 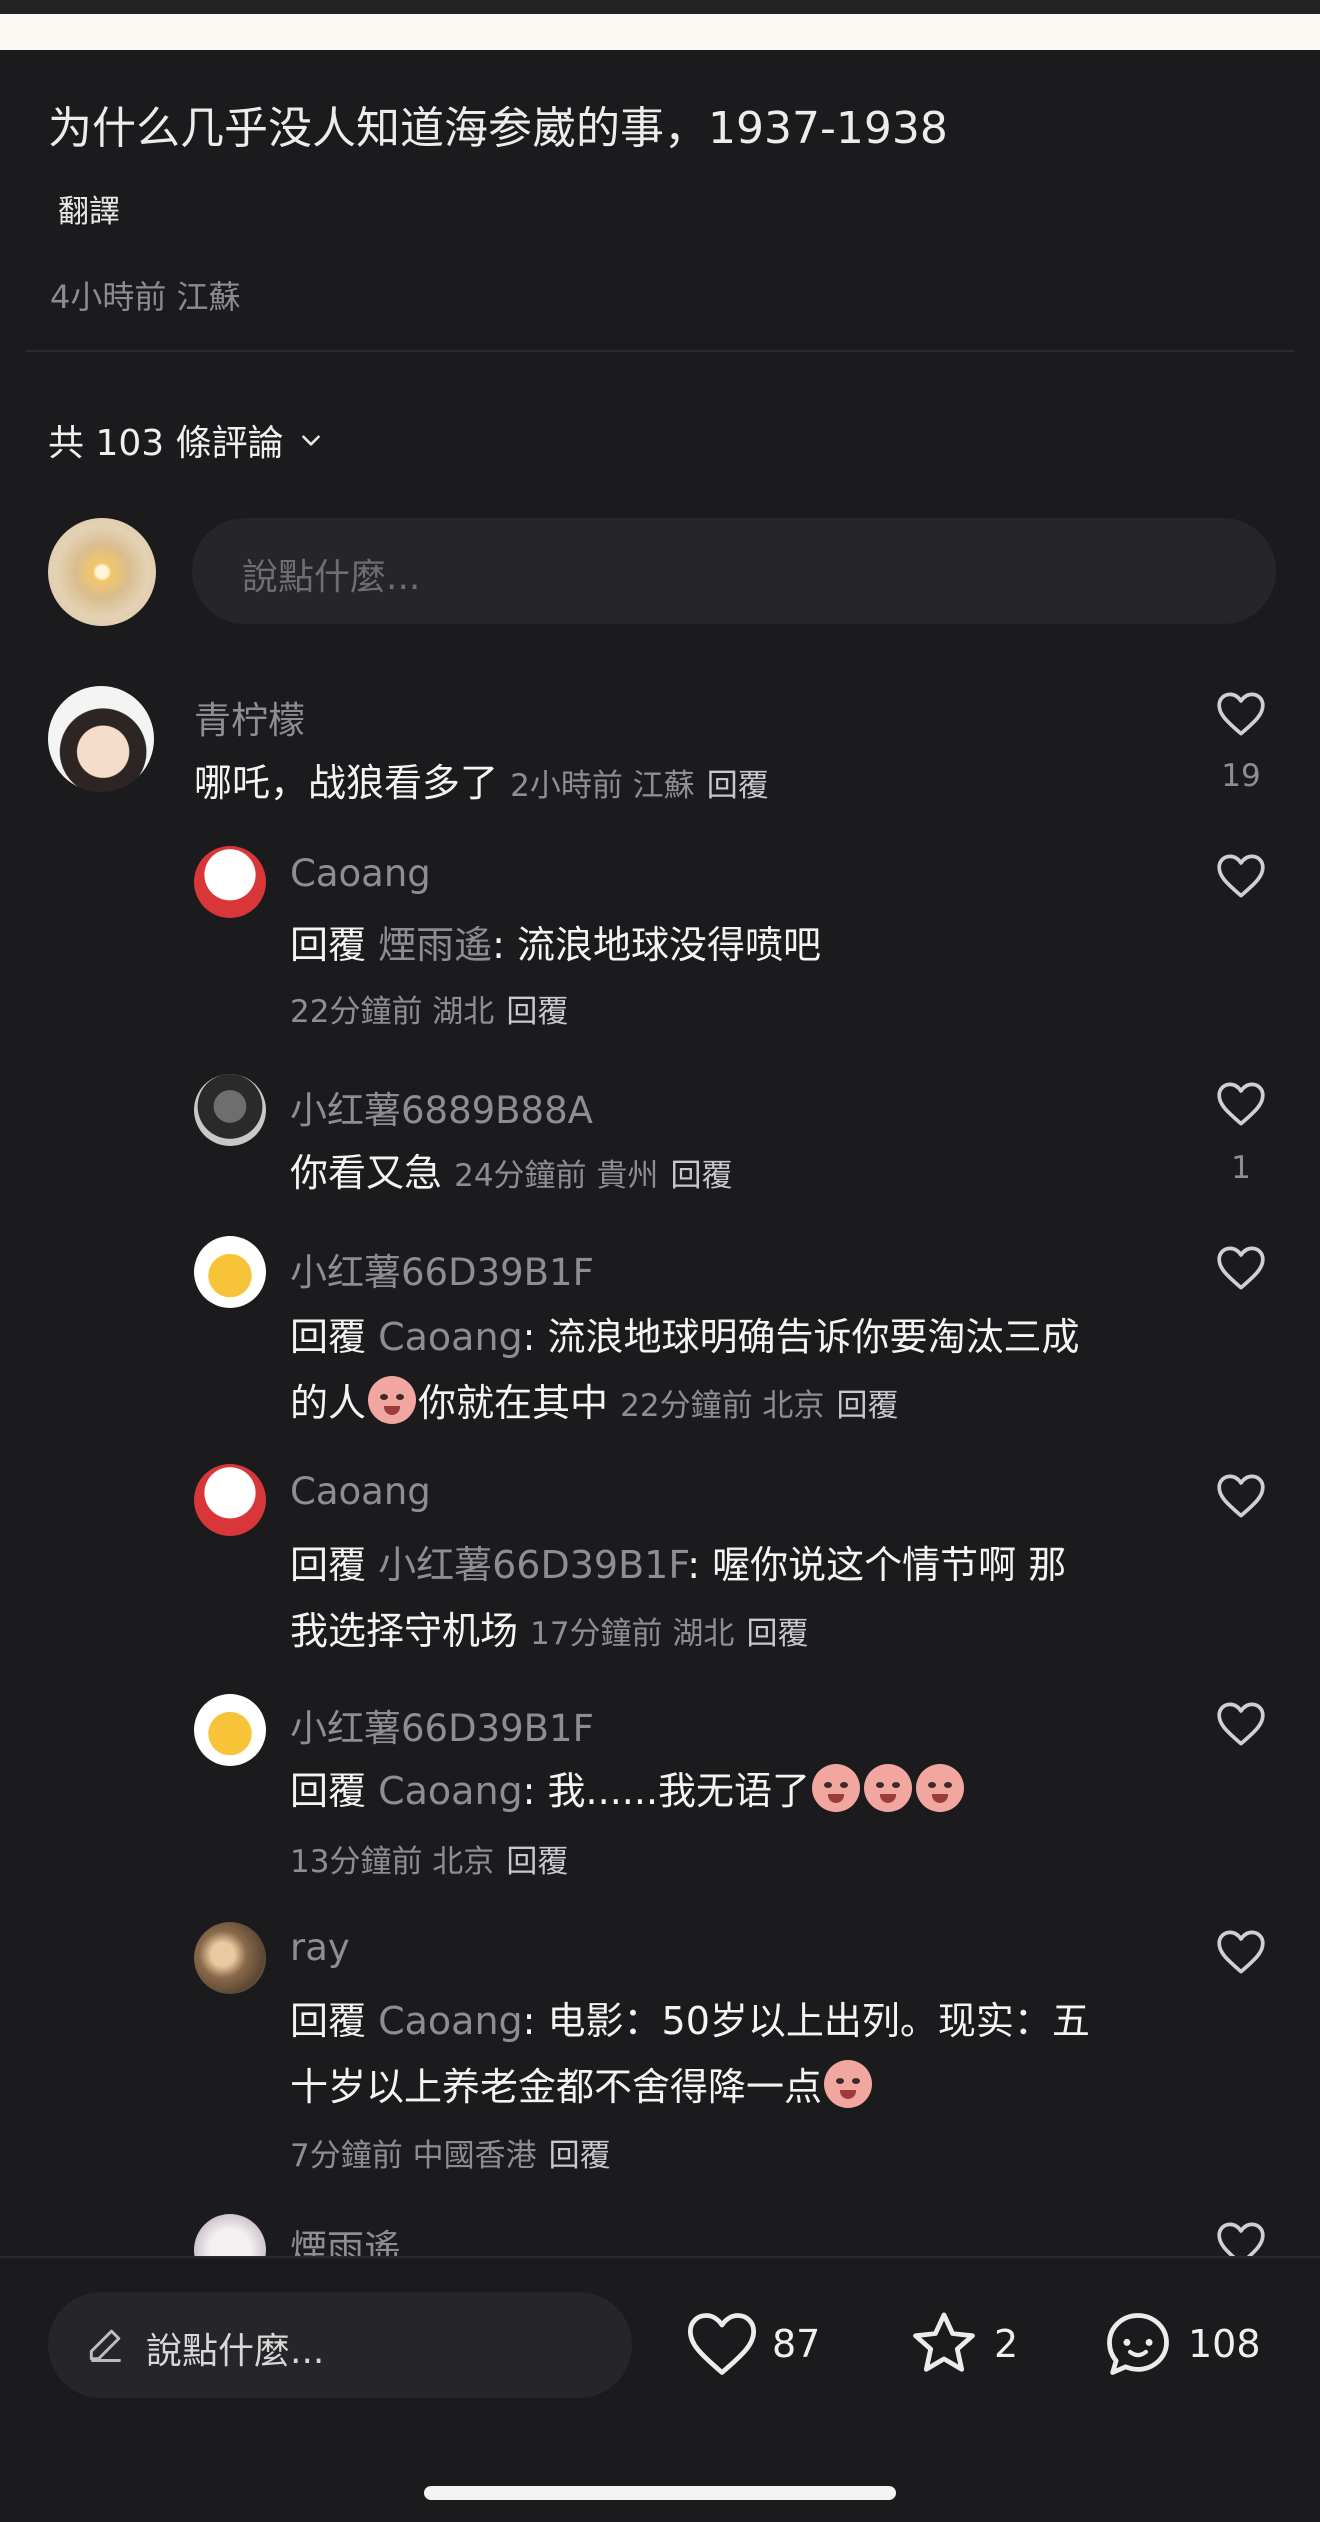 What do you see at coordinates (1006, 2344) in the screenshot?
I see `post-favorite-count: 2` at bounding box center [1006, 2344].